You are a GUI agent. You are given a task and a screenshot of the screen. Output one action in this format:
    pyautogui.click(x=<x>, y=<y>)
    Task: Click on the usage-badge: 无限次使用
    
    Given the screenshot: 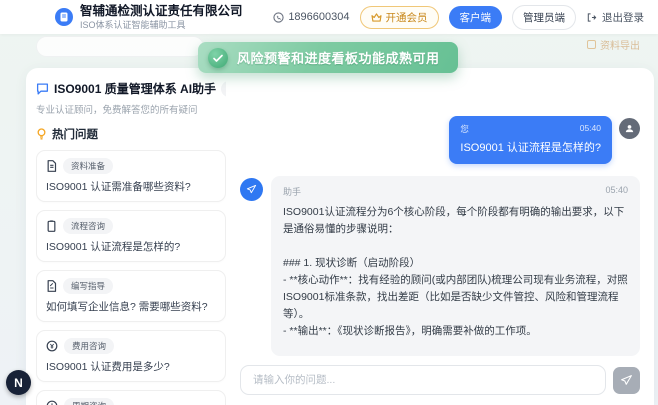 What is the action you would take?
    pyautogui.click(x=223, y=88)
    